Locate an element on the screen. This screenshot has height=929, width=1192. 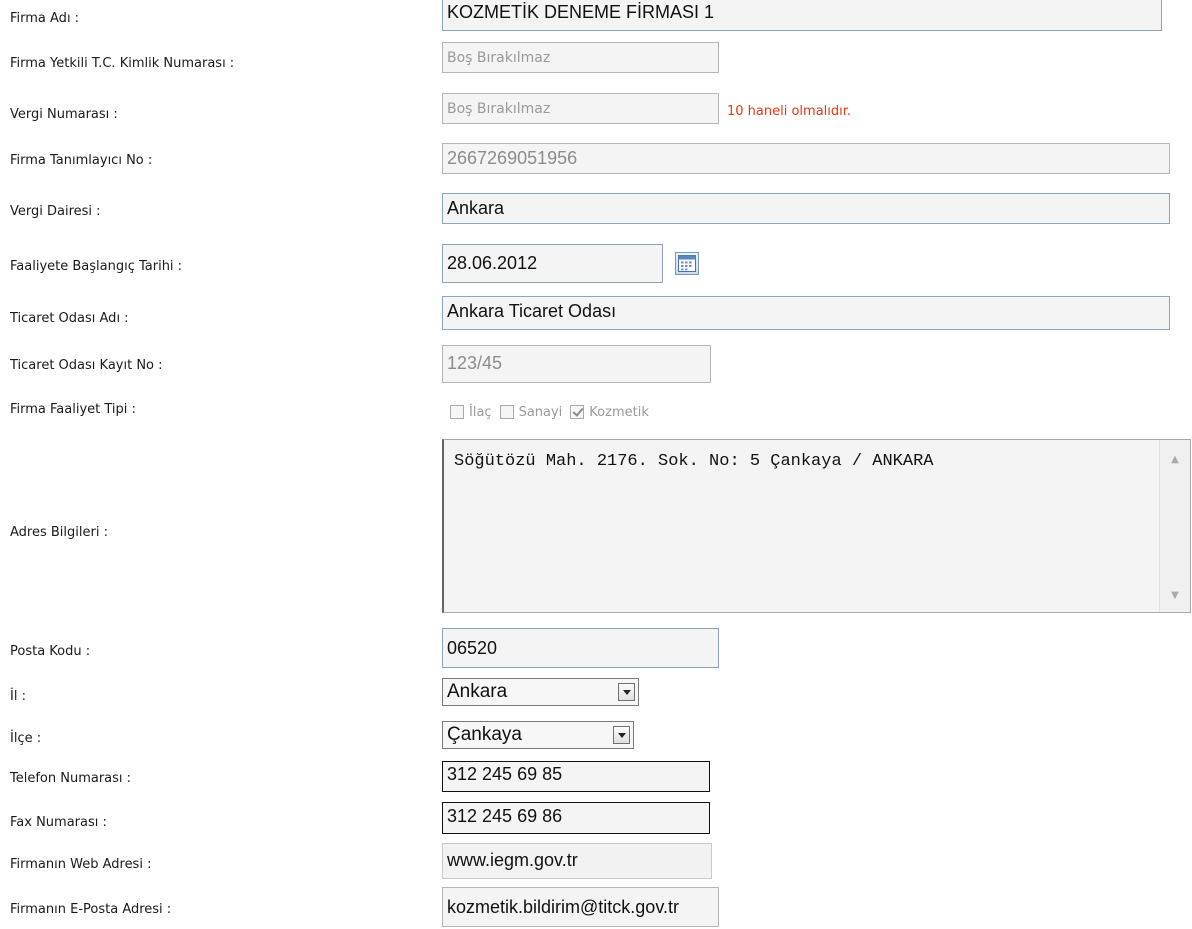
ilce-select: Çankaya is located at coordinates (538, 735).